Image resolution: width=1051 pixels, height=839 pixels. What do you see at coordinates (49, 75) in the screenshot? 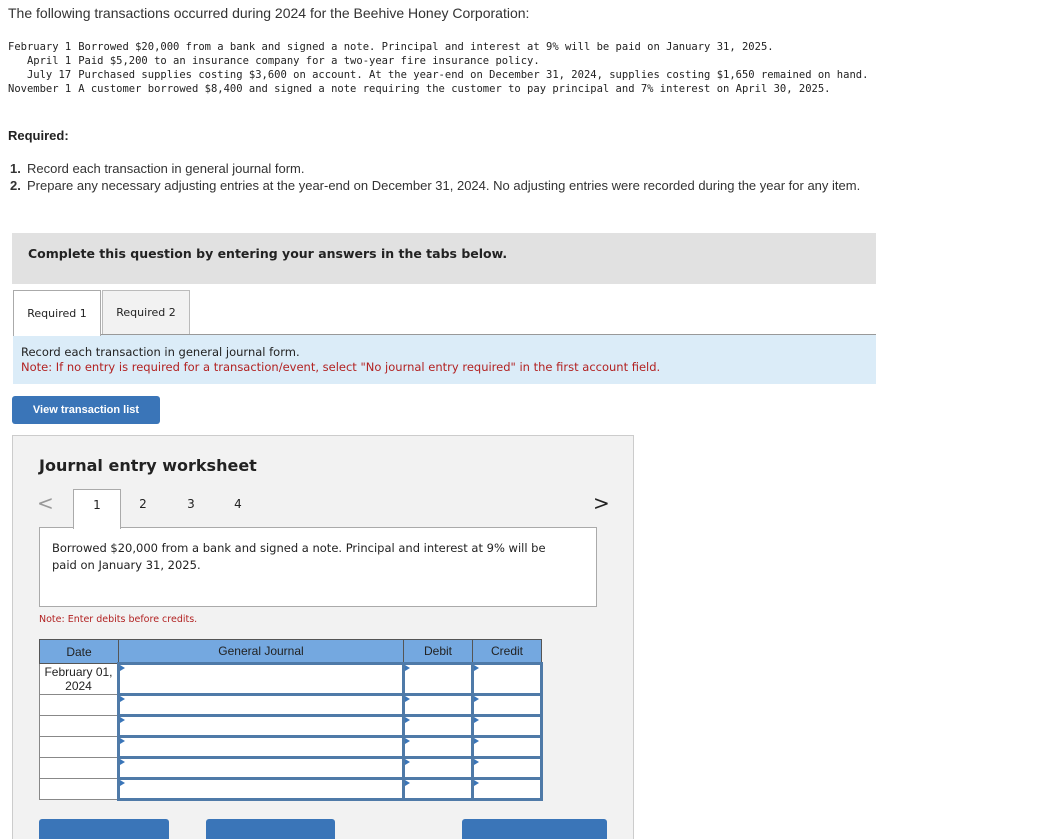
I see `transaction-date: July 17` at bounding box center [49, 75].